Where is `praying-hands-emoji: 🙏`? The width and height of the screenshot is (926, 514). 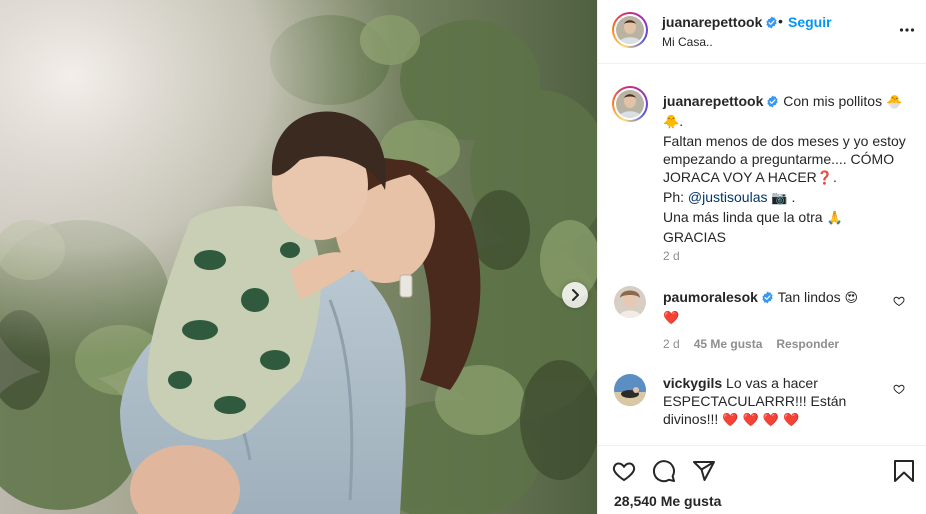 praying-hands-emoji: 🙏 is located at coordinates (834, 218).